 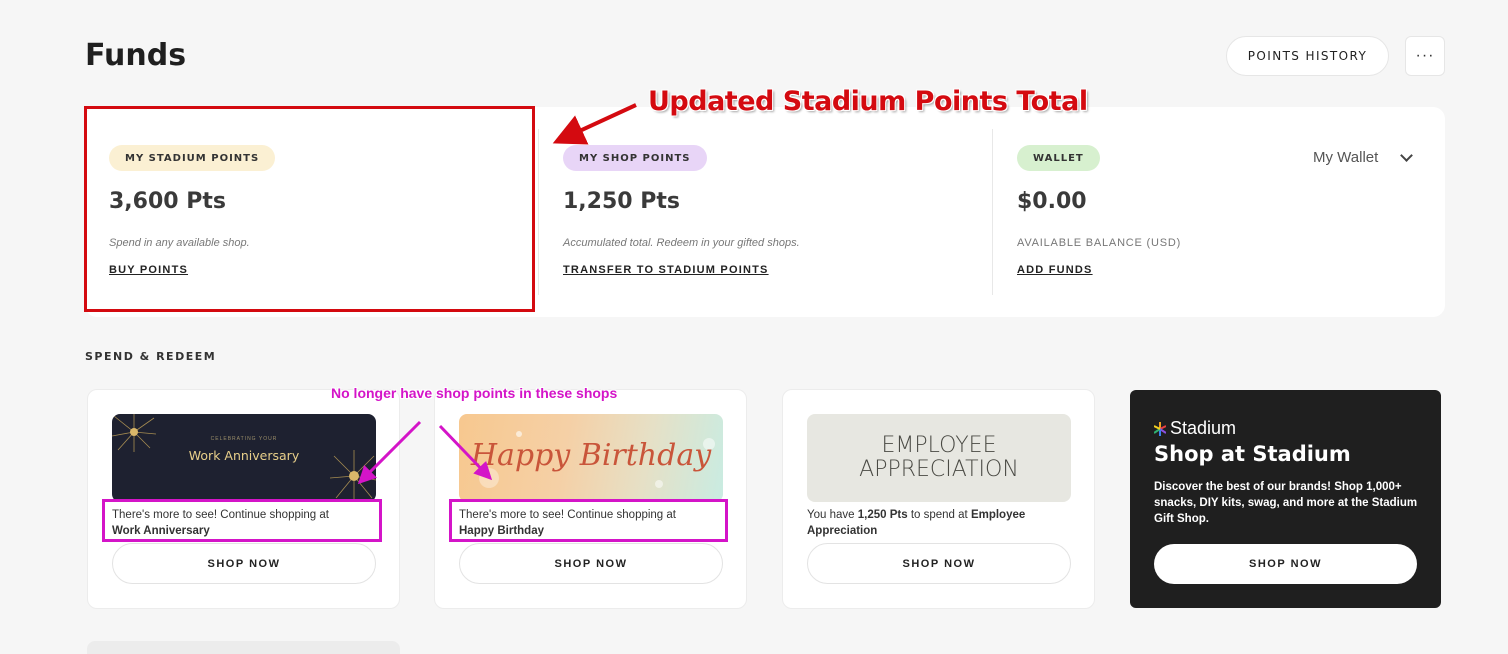 I want to click on shop-points-badge: MY SHOP POINTS, so click(x=635, y=158).